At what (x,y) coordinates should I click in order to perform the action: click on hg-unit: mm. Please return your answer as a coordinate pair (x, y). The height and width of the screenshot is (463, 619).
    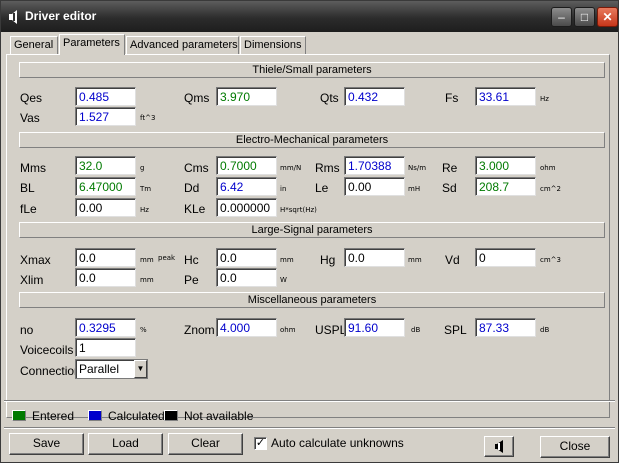
    Looking at the image, I should click on (415, 260).